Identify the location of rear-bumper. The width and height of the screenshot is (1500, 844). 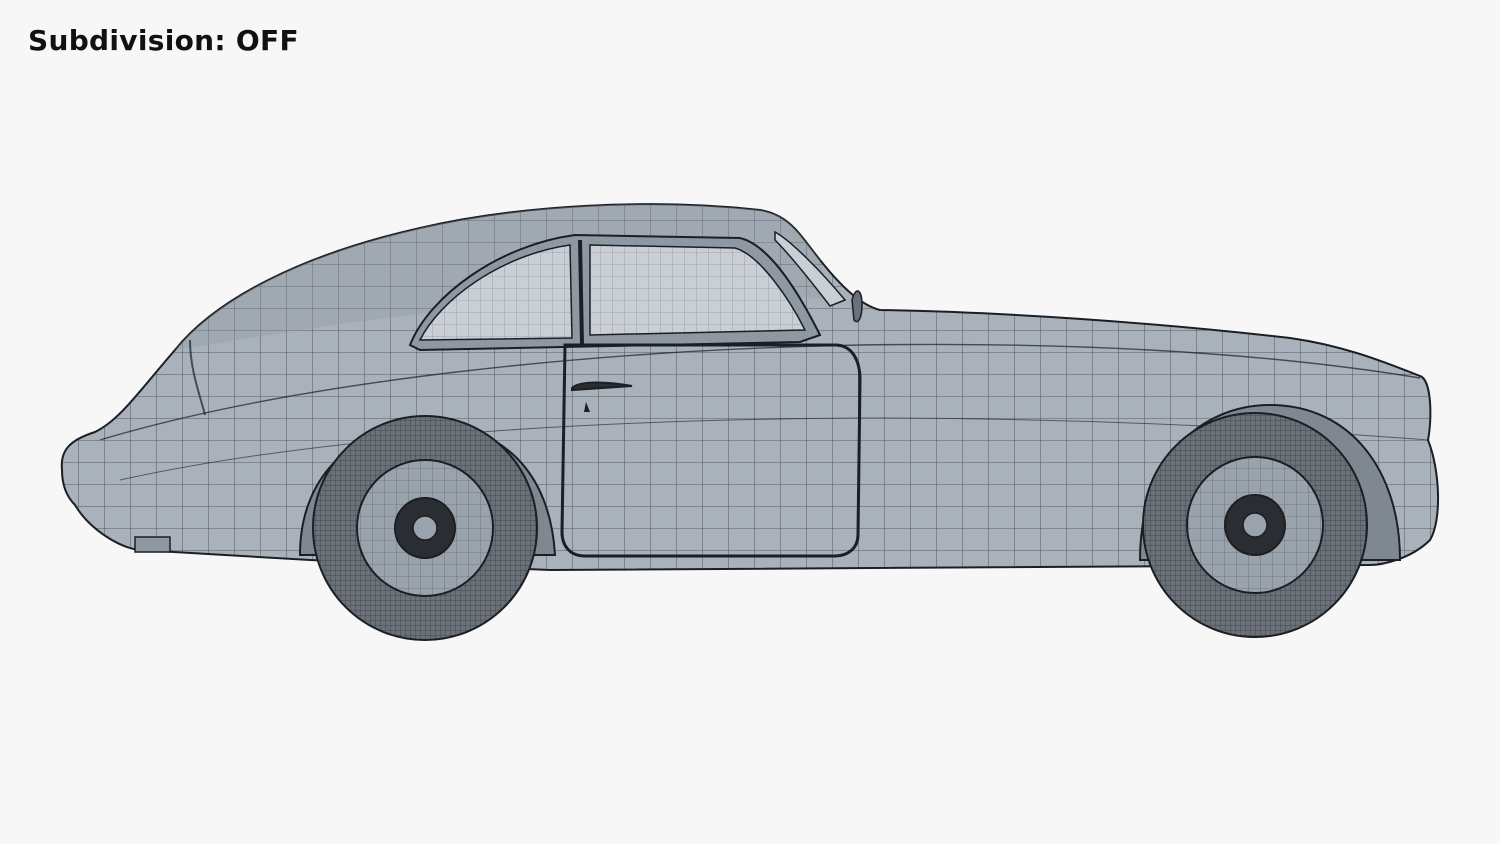
(152, 544).